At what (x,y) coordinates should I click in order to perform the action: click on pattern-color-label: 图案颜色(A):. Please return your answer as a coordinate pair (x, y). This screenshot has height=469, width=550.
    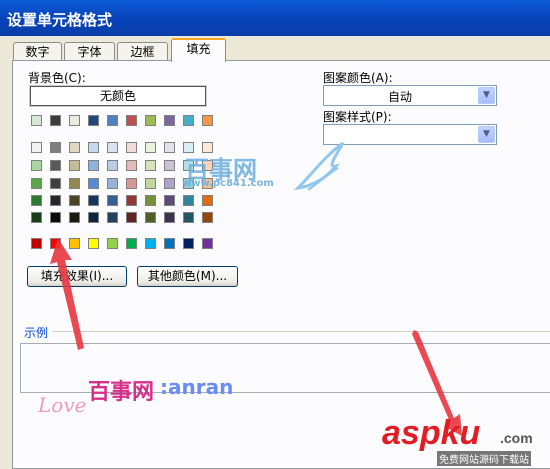
    Looking at the image, I should click on (358, 78).